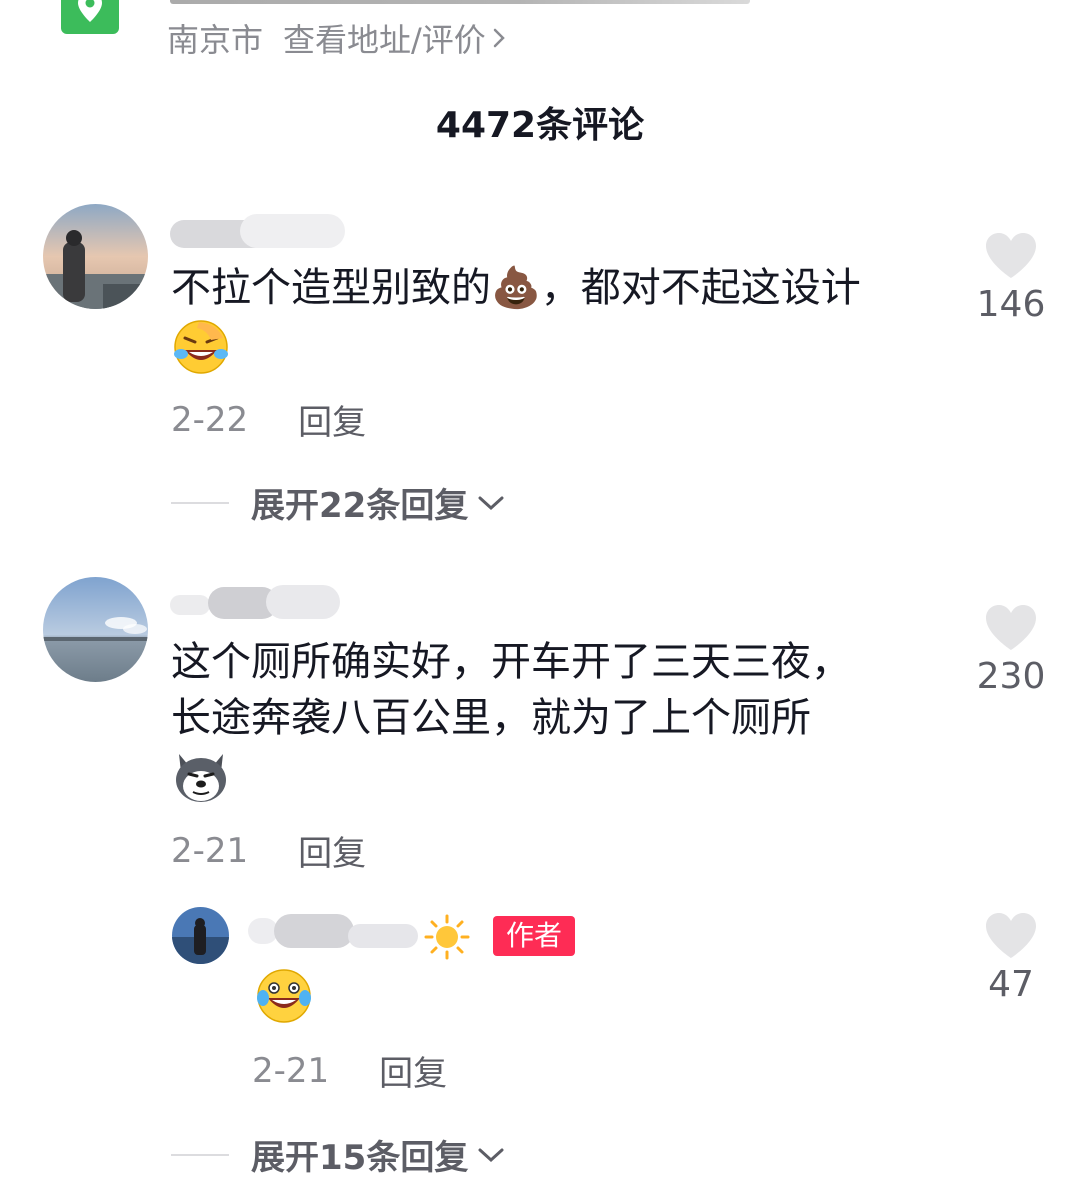  I want to click on comment-text: 不拉个造型别致的💩，都对不起这设计, so click(516, 319).